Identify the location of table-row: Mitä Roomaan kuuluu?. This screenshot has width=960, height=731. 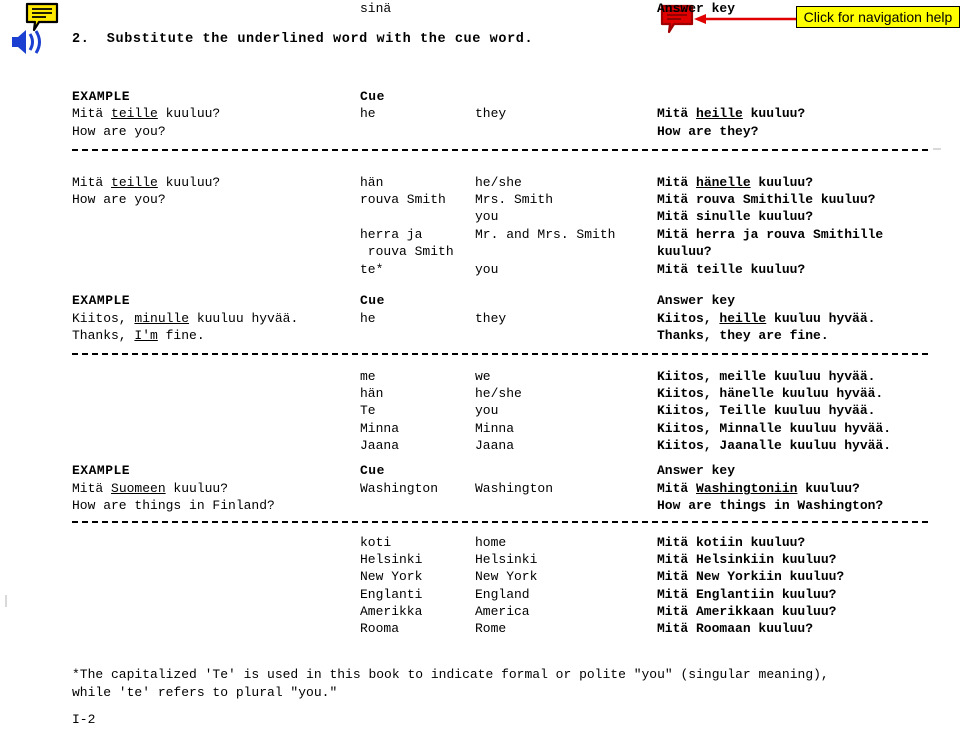
(735, 628).